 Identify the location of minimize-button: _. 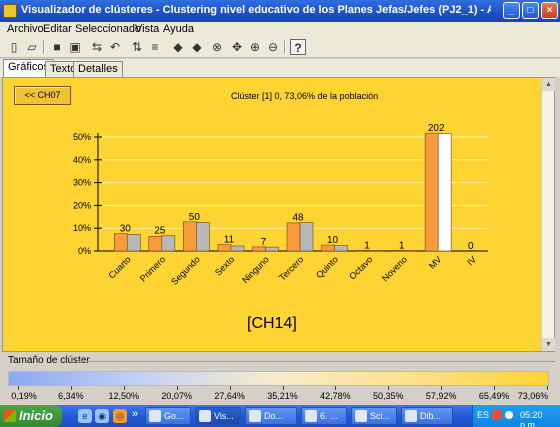
(511, 10).